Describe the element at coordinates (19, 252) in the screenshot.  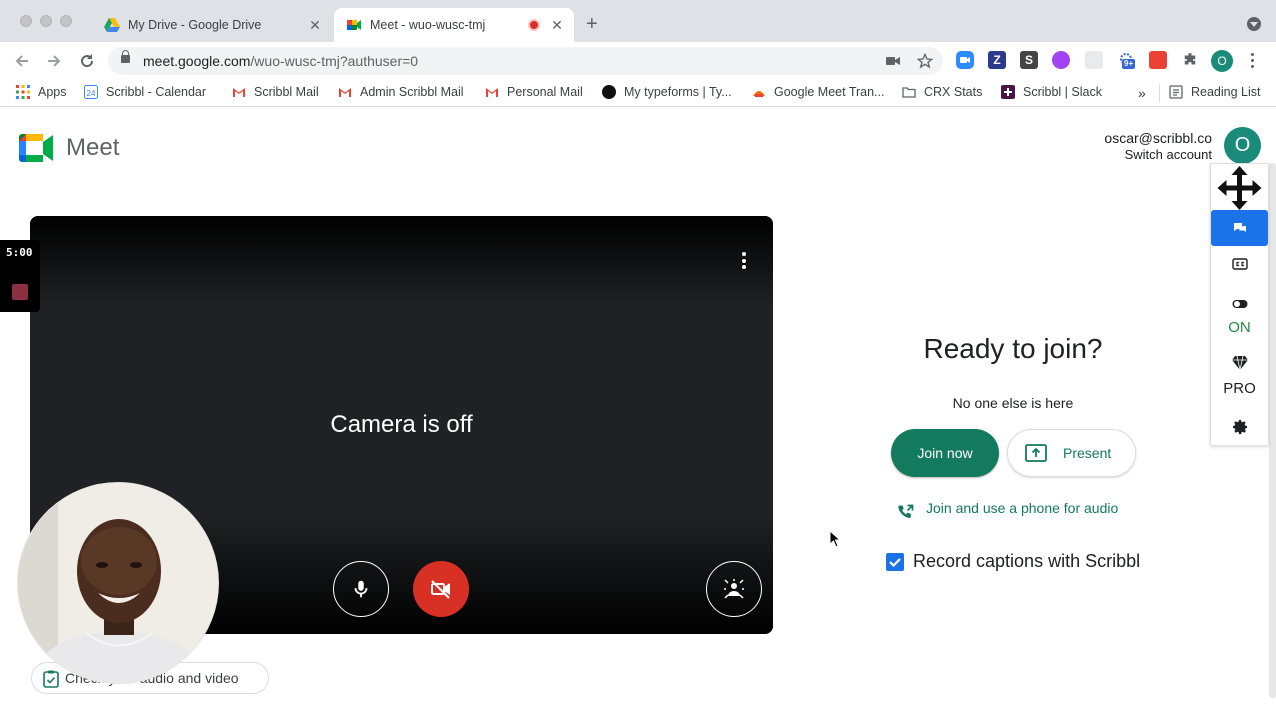
I see `timer-countdown: 5:00` at that location.